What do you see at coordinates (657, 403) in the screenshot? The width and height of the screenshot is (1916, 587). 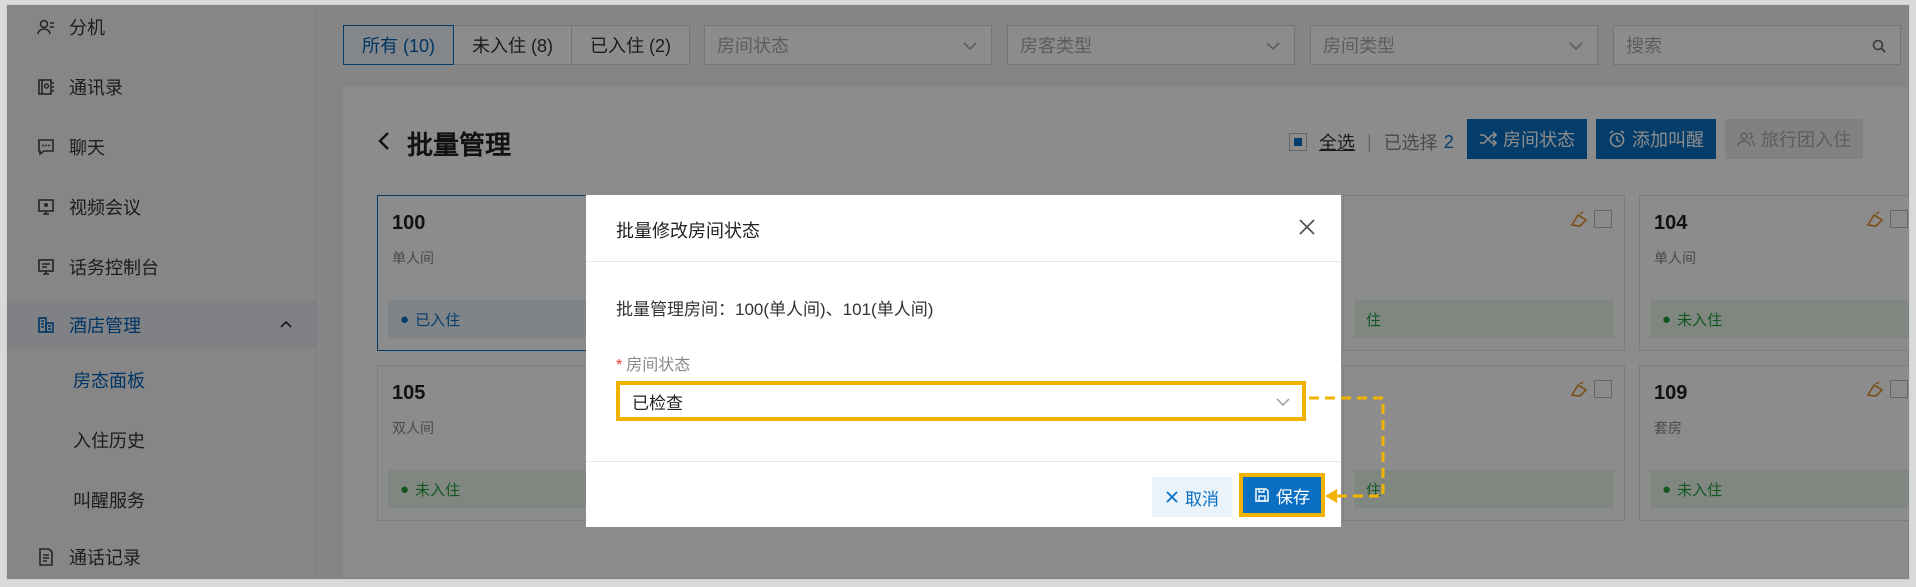 I see `room-status-select-value: 已检查` at bounding box center [657, 403].